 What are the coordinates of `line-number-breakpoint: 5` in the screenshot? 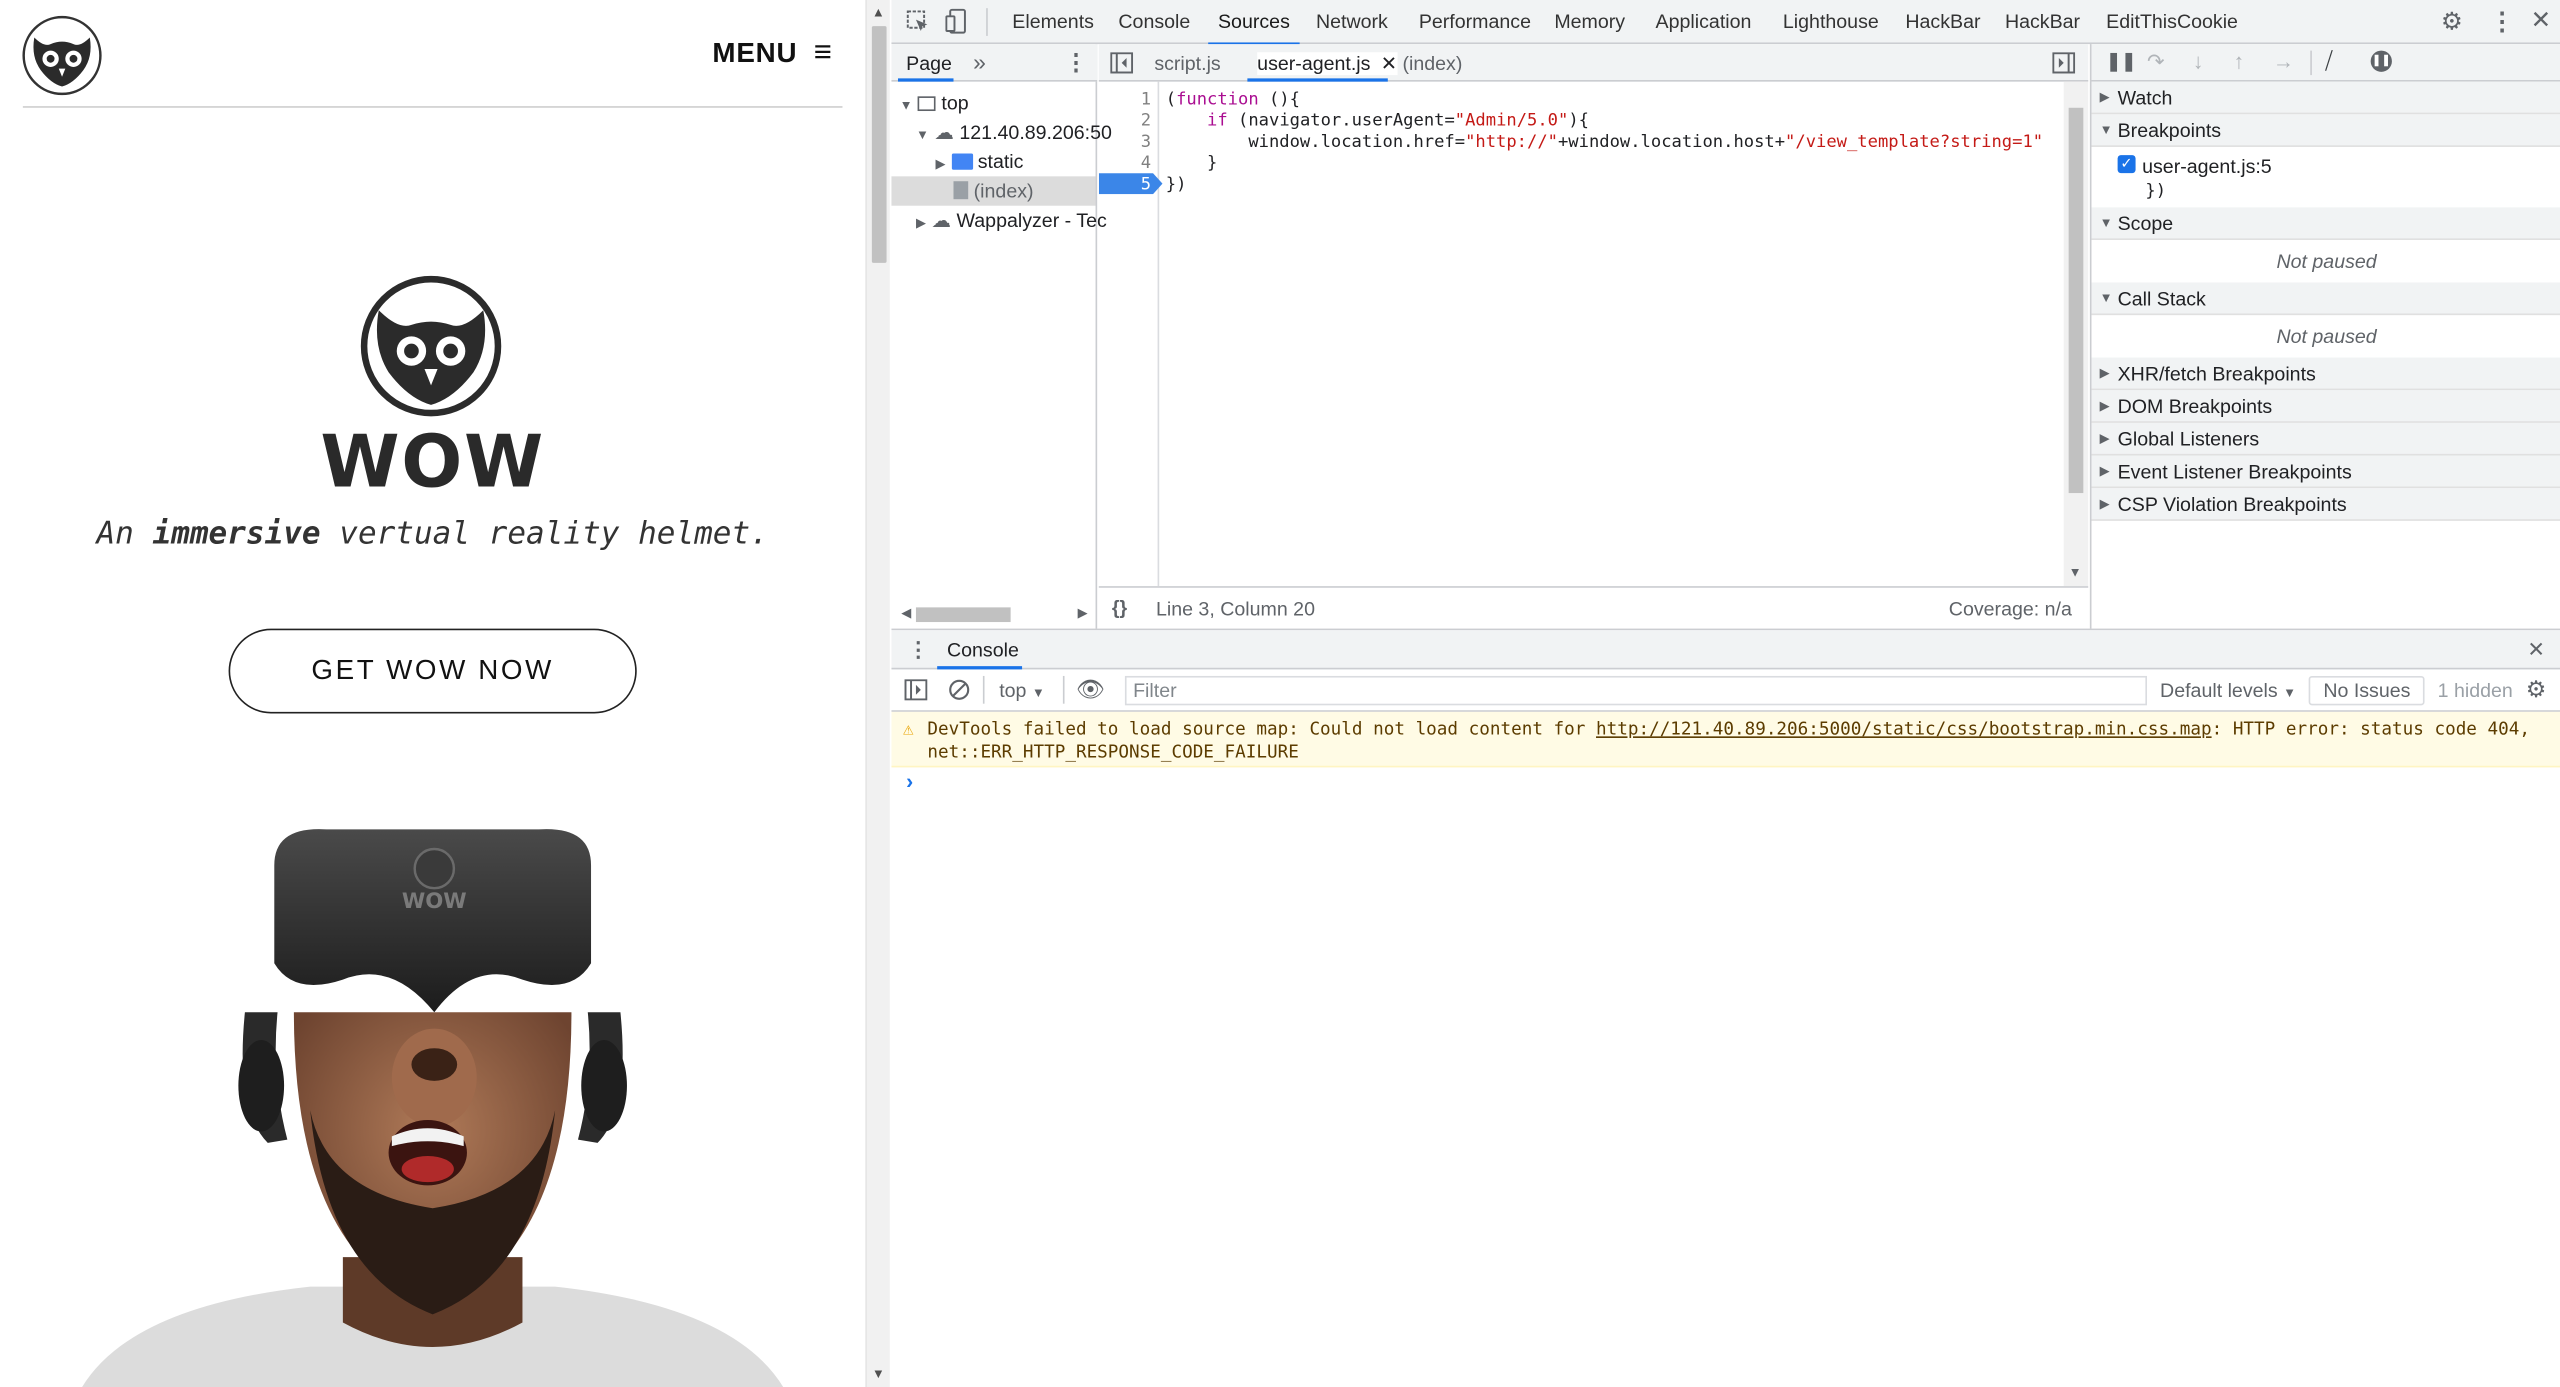 It's located at (1146, 185).